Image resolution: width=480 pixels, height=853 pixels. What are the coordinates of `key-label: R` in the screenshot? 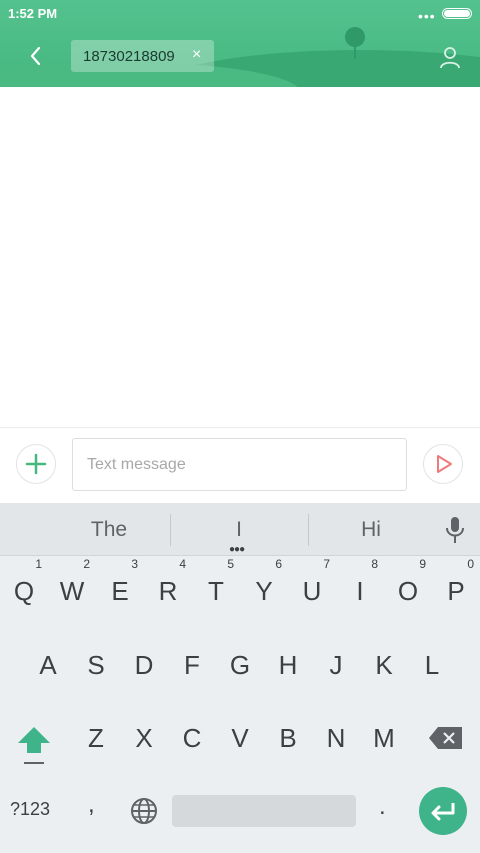 It's located at (168, 591).